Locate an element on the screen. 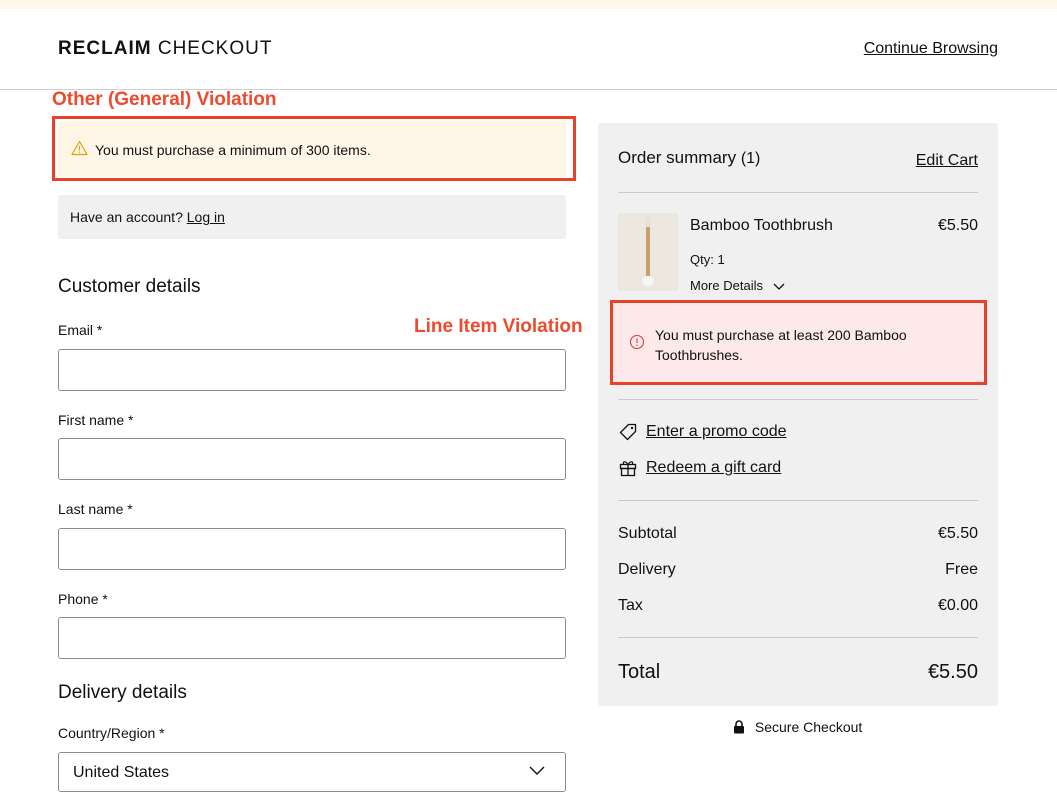  brand-logo: RECLAIM CHECKOUT is located at coordinates (165, 49).